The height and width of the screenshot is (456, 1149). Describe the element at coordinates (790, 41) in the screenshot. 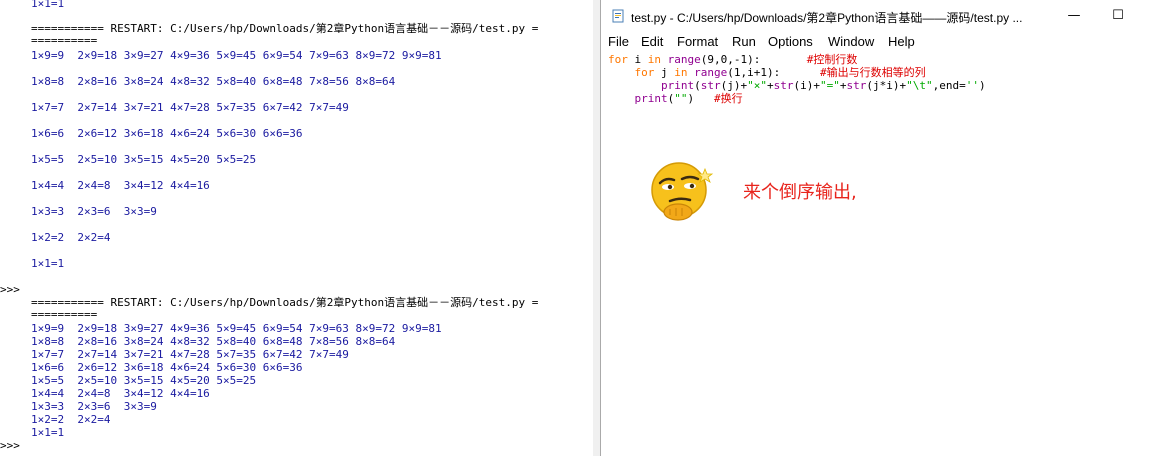

I see `menu-options: Options` at that location.